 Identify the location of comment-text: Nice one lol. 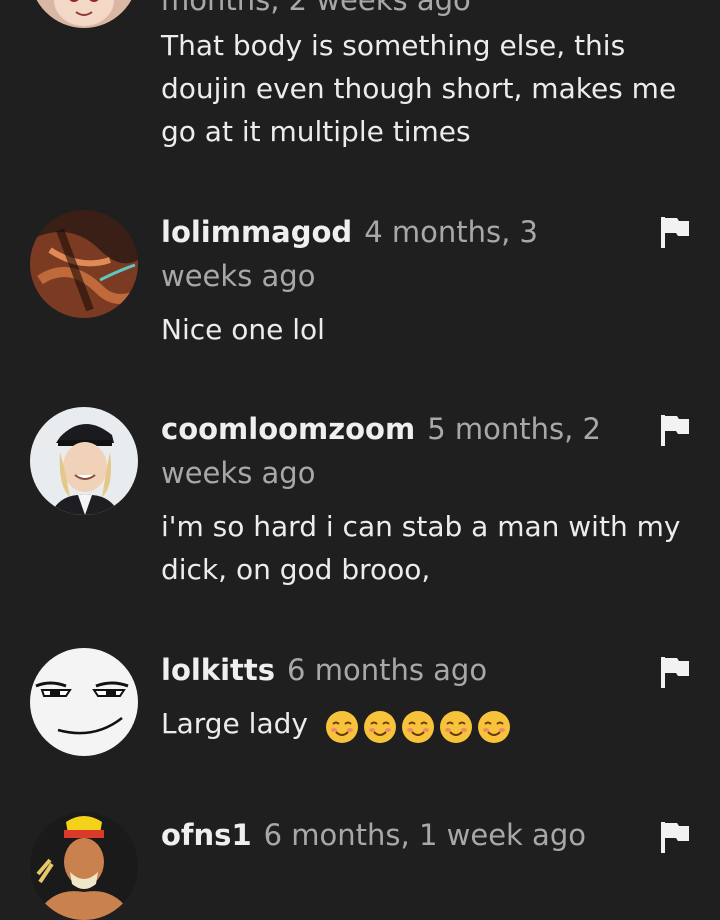
(243, 329).